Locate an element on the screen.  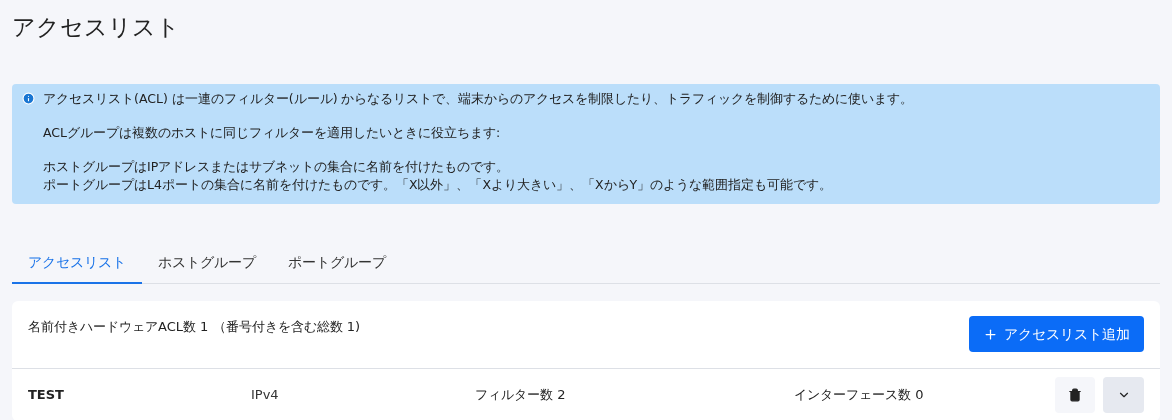
plus-icon is located at coordinates (990, 334).